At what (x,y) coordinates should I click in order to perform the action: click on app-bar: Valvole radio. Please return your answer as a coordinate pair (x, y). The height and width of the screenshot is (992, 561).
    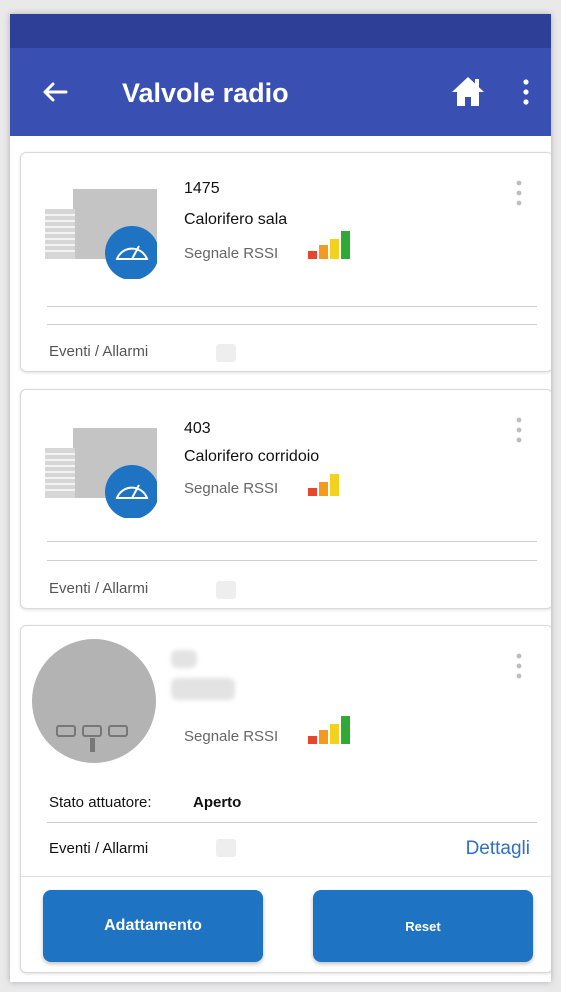
    Looking at the image, I should click on (280, 92).